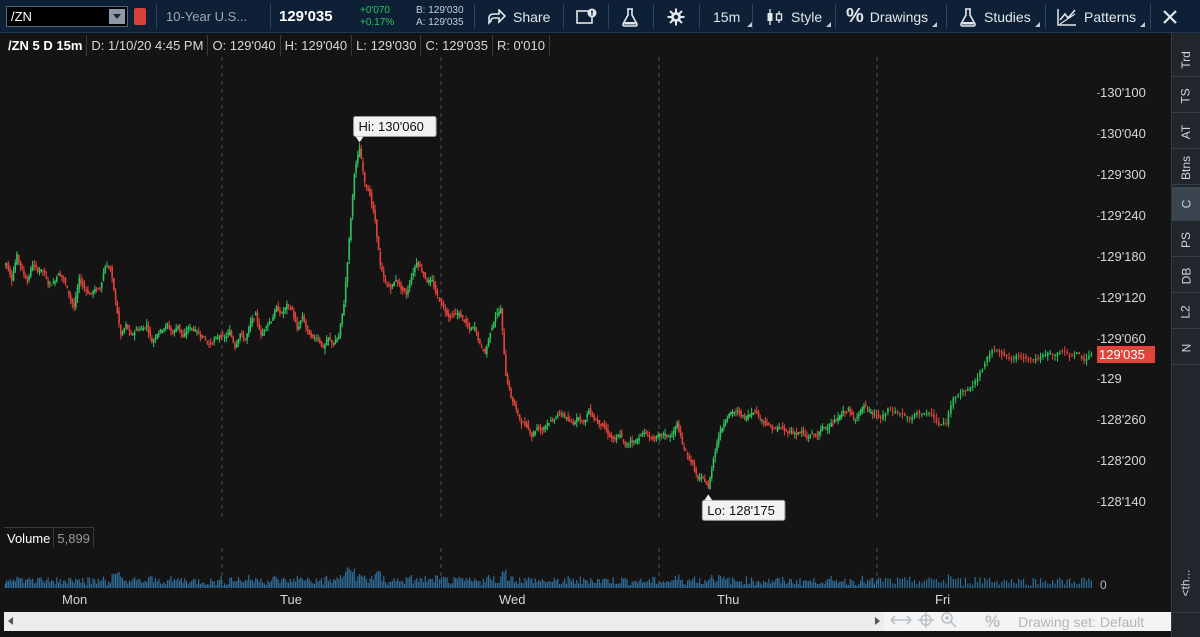 This screenshot has width=1200, height=637. I want to click on side-tab-at: AT, so click(1186, 132).